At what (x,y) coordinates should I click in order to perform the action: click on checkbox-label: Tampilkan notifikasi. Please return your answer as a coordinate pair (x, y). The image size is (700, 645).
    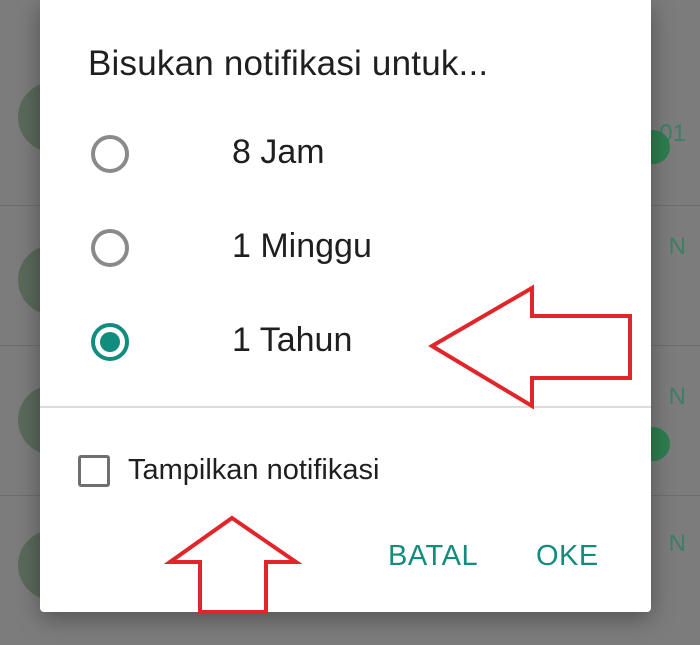
    Looking at the image, I should click on (254, 470).